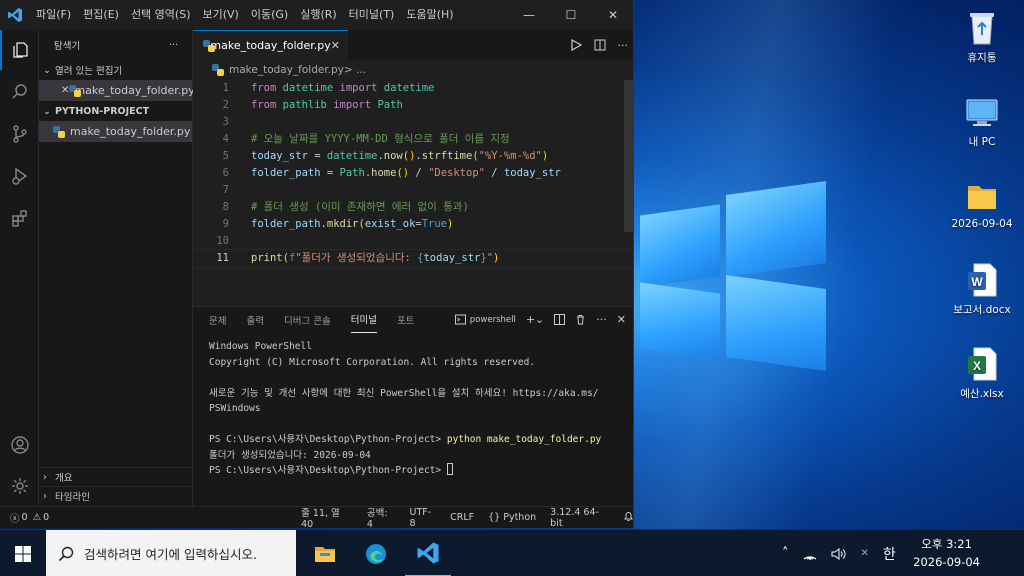 This screenshot has height=576, width=1024. What do you see at coordinates (102, 111) in the screenshot?
I see `project-header: PYTHON-PROJECT` at bounding box center [102, 111].